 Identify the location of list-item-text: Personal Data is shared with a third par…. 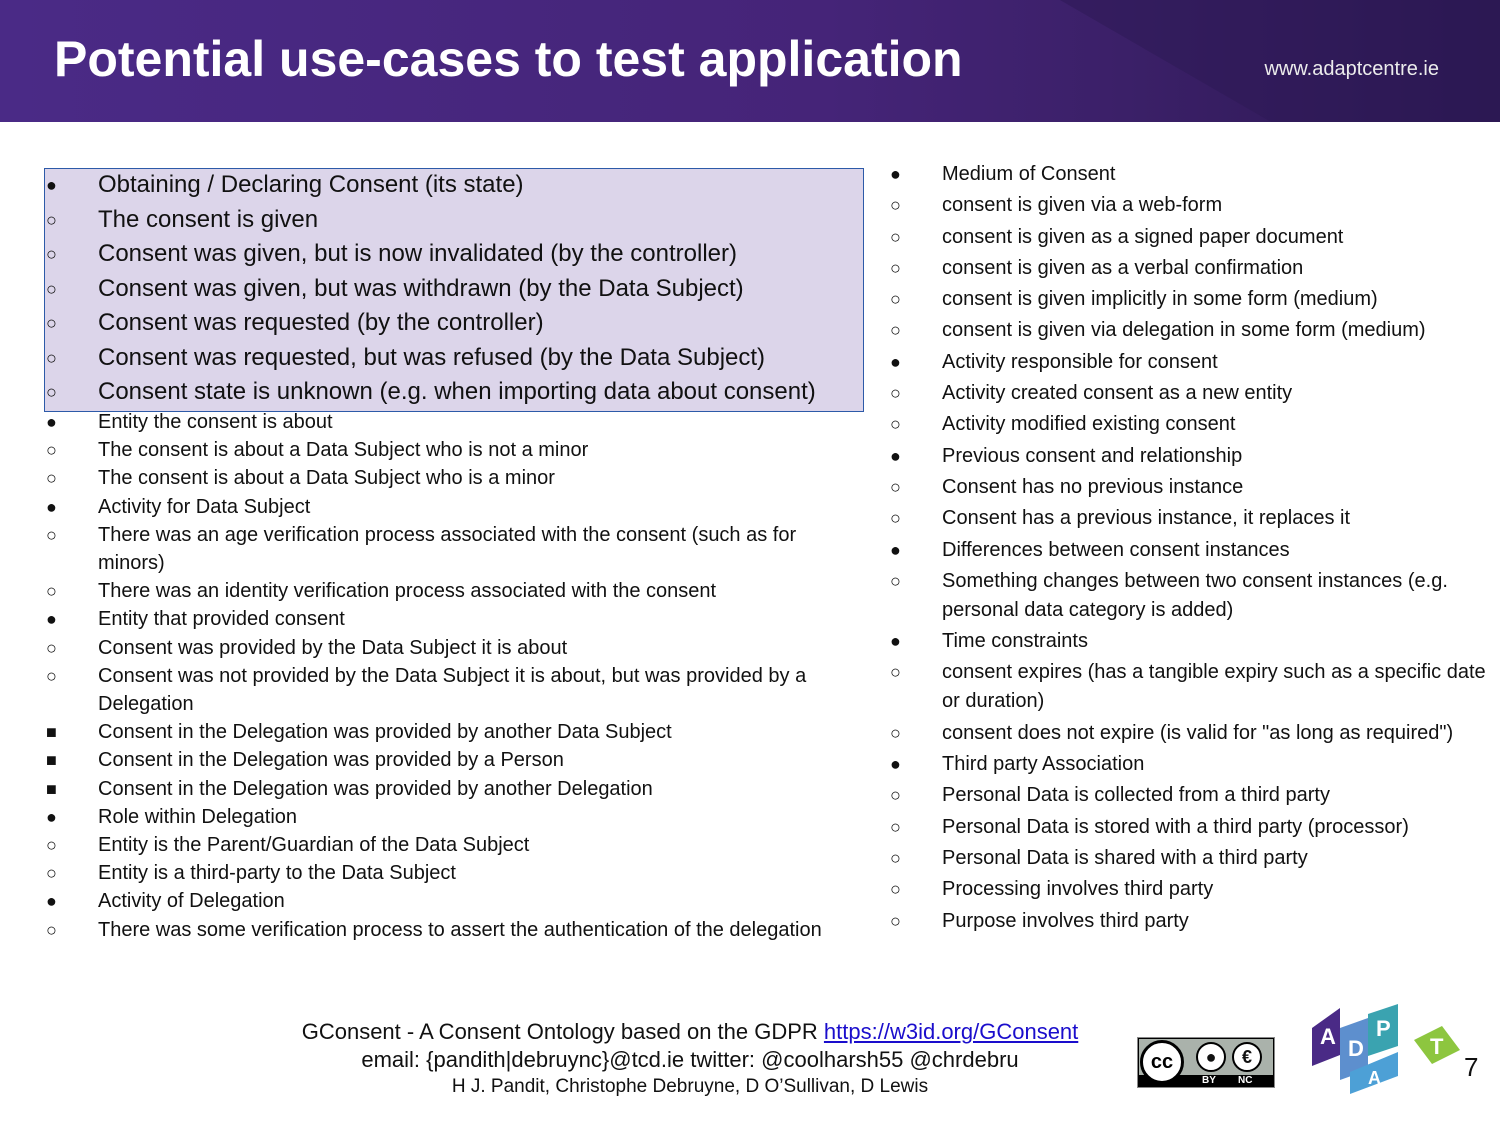
(1125, 857).